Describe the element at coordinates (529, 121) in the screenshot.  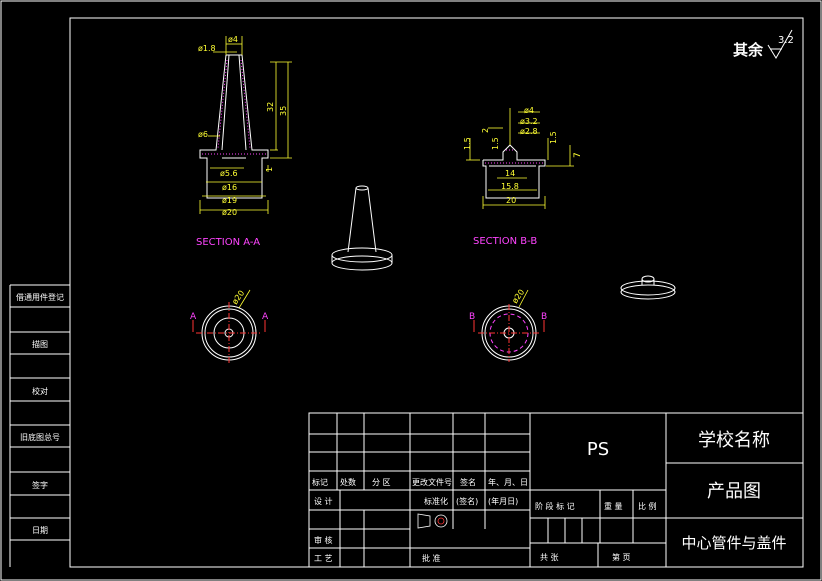
I see `dim-b-3-2: ø3.2` at that location.